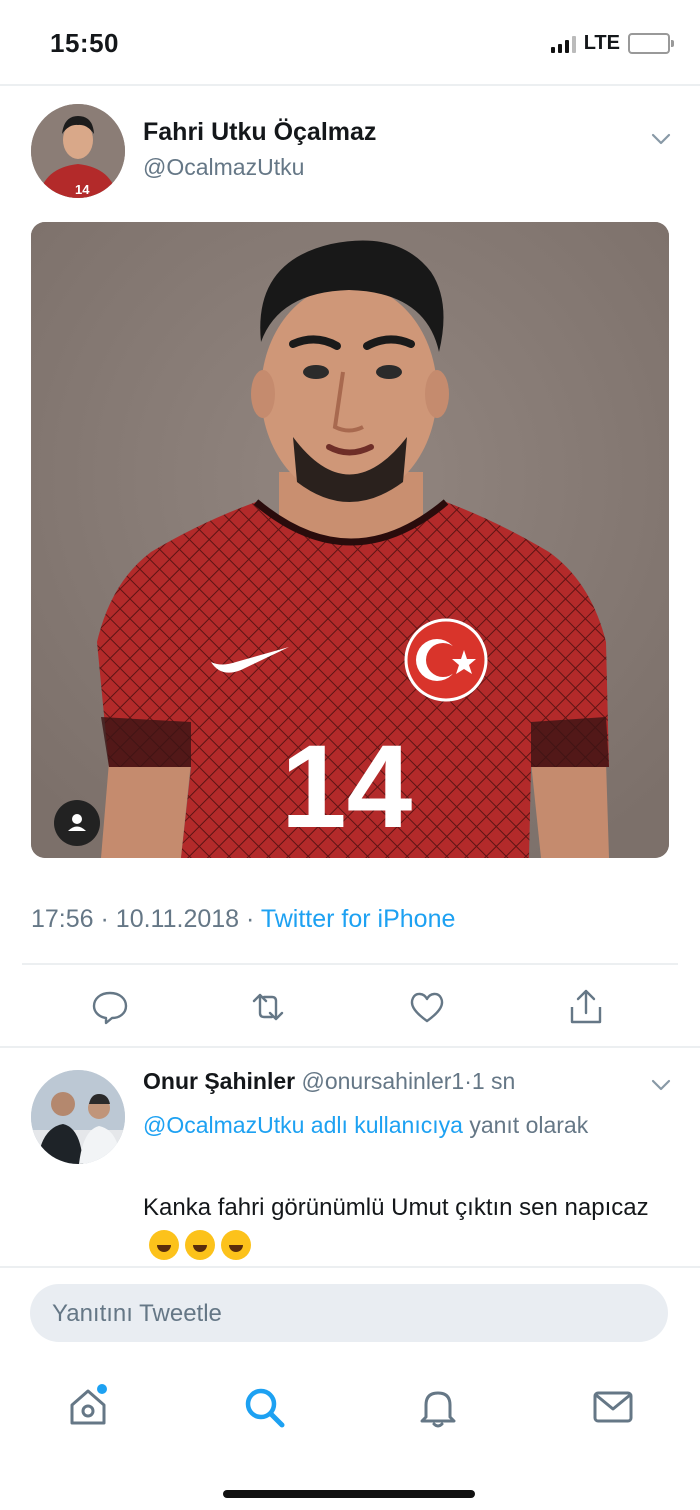 Image resolution: width=700 pixels, height=1510 pixels. Describe the element at coordinates (78, 1117) in the screenshot. I see `reply-author-avatar` at that location.